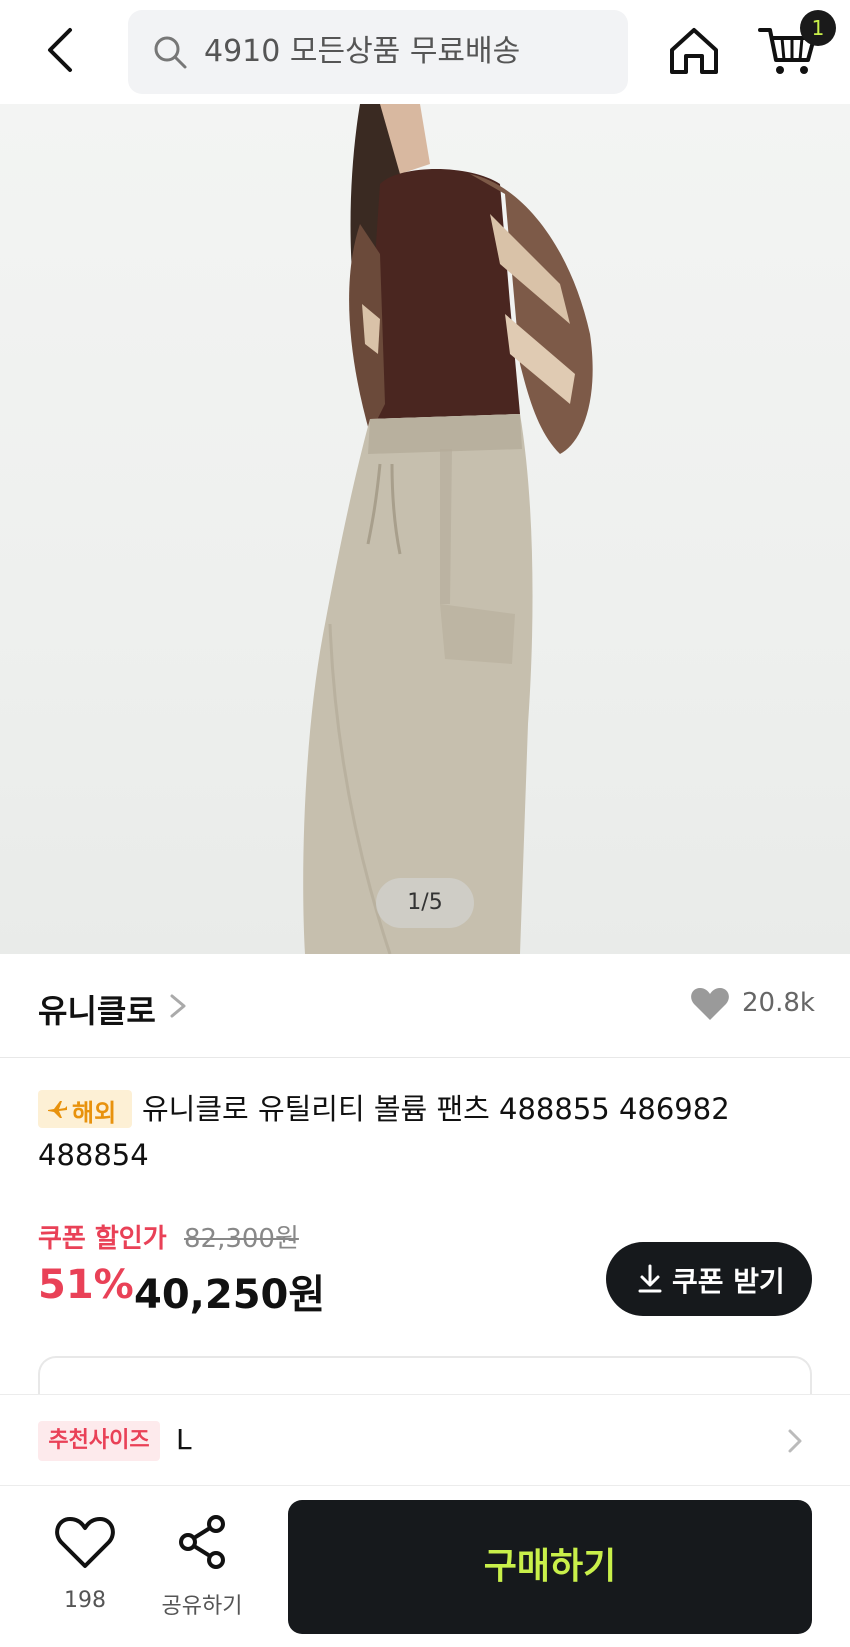 The height and width of the screenshot is (1647, 850). Describe the element at coordinates (170, 52) in the screenshot. I see `search-icon` at that location.